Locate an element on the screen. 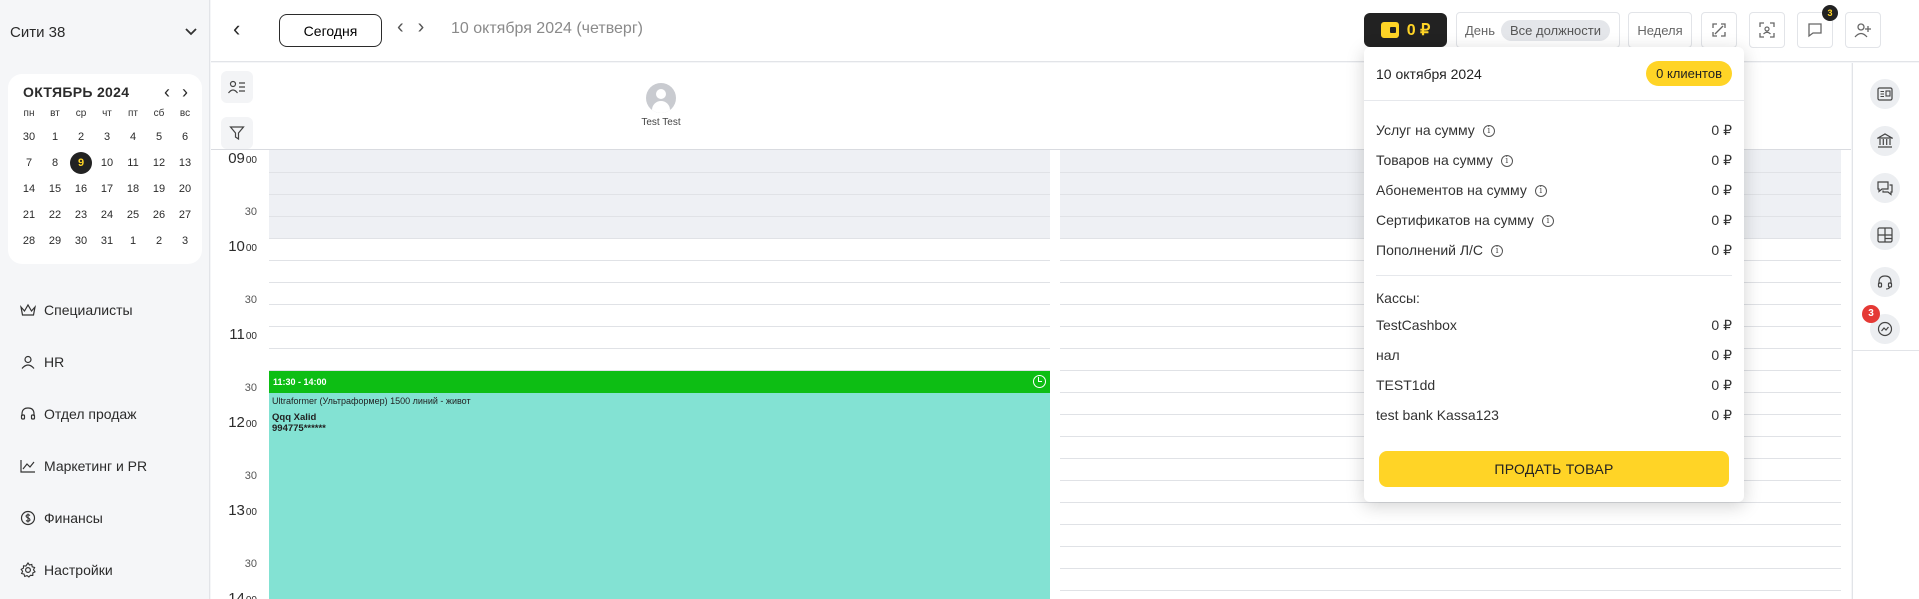 Image resolution: width=1919 pixels, height=599 pixels. sum-label: Товаров на сумму is located at coordinates (1434, 160).